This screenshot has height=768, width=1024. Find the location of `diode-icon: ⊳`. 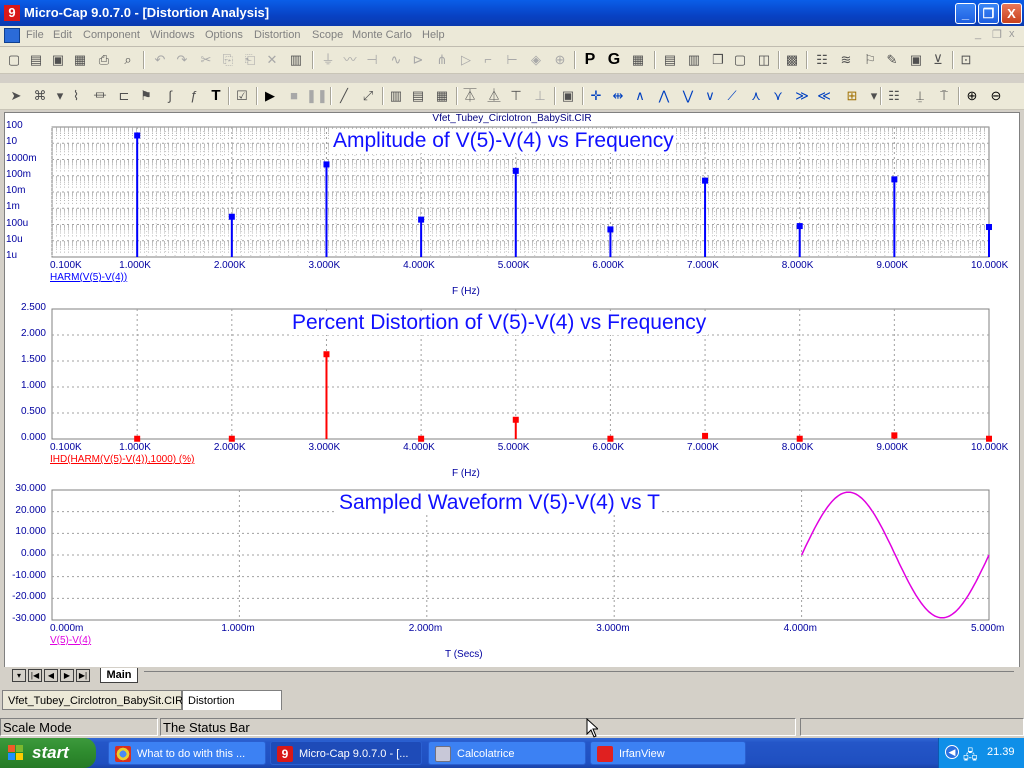

diode-icon: ⊳ is located at coordinates (418, 60).